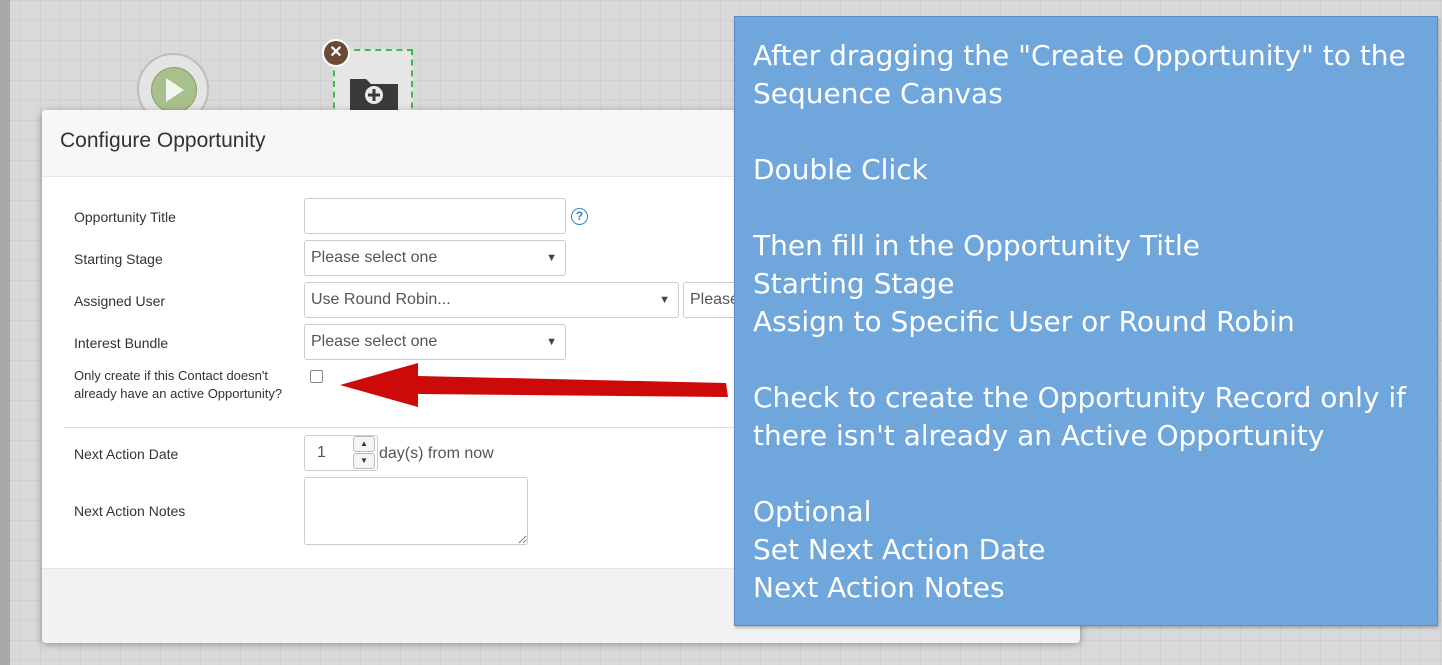 The width and height of the screenshot is (1442, 665). I want to click on callout-line: Next Action Notes, so click(879, 587).